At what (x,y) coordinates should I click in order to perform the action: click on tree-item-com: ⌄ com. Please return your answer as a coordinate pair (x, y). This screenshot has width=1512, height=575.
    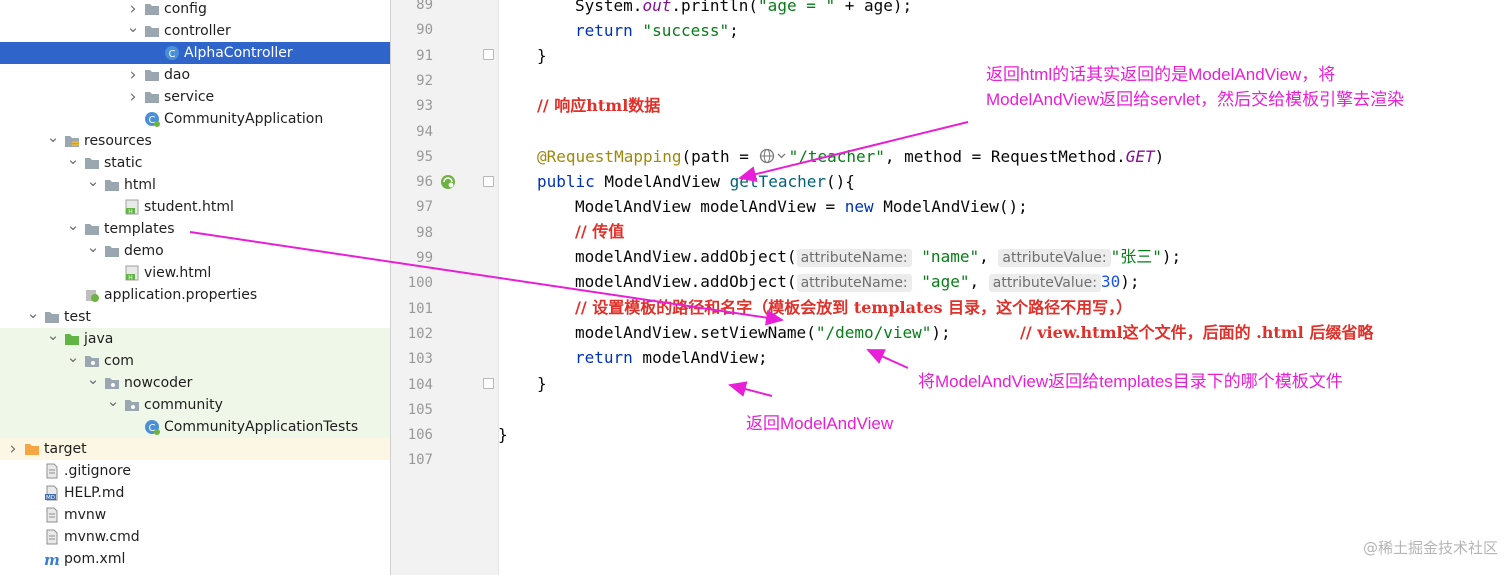
    Looking at the image, I should click on (195, 361).